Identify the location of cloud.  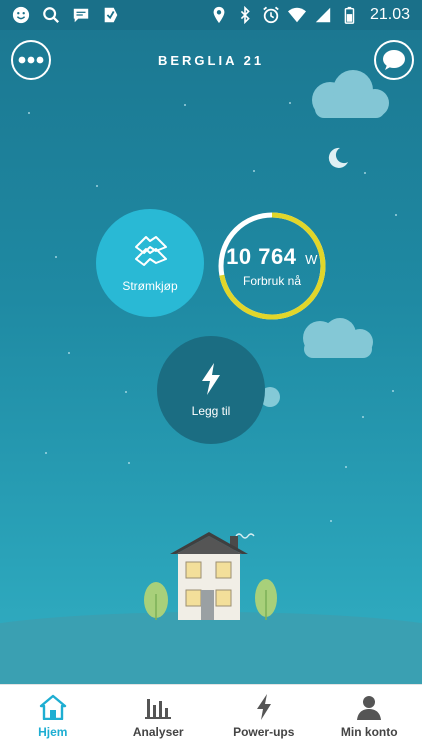
(350, 94).